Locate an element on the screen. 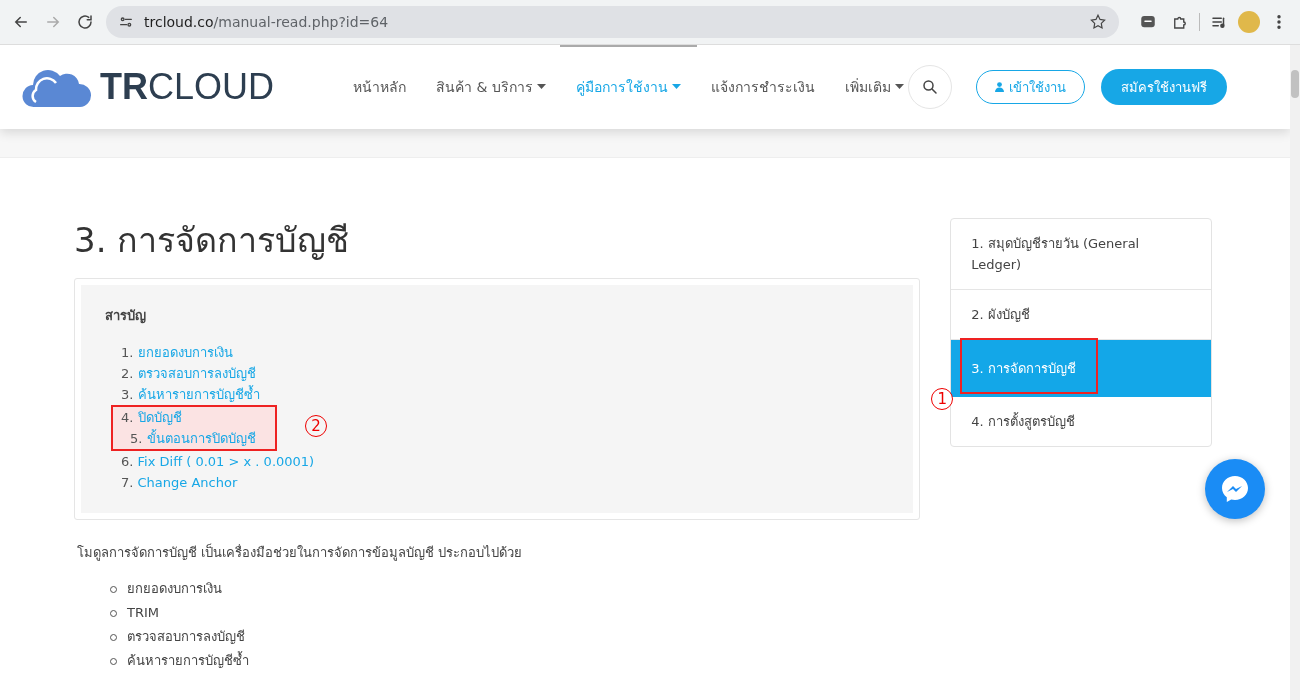 Image resolution: width=1300 pixels, height=700 pixels. sidebar-item: 4. การตั้งสูตรบัญชี is located at coordinates (1081, 421).